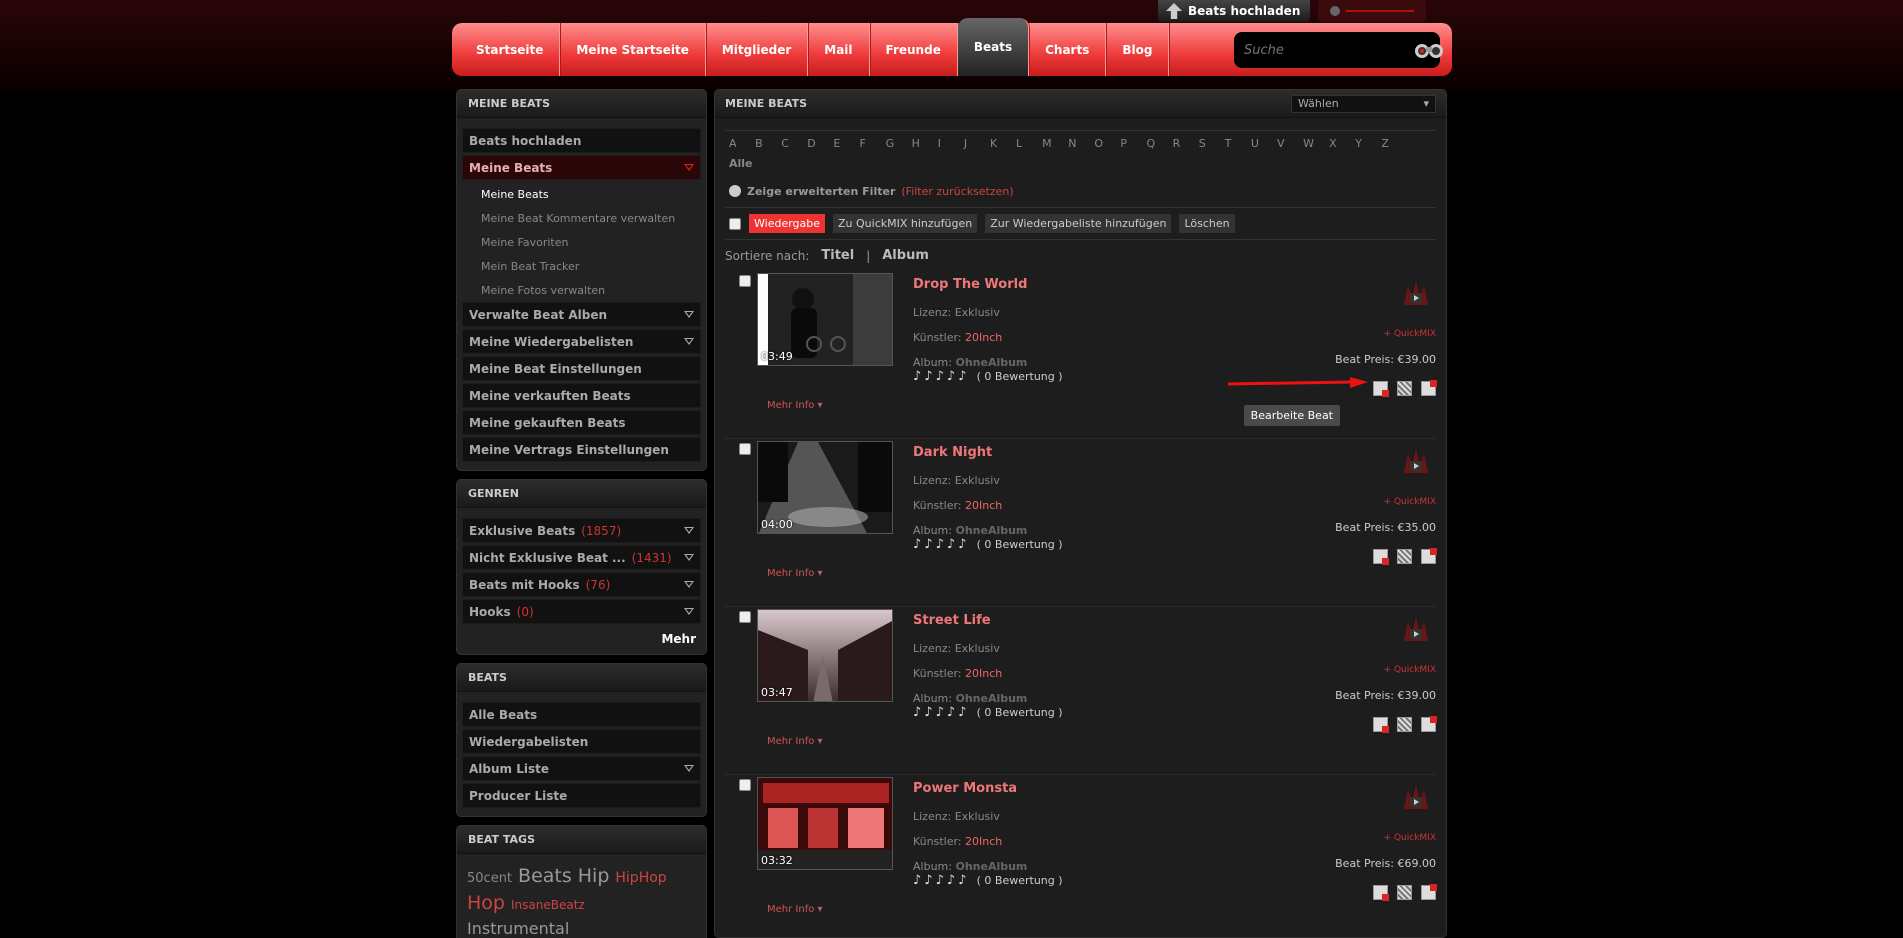  What do you see at coordinates (1372, 11) in the screenshot?
I see `volume-slider` at bounding box center [1372, 11].